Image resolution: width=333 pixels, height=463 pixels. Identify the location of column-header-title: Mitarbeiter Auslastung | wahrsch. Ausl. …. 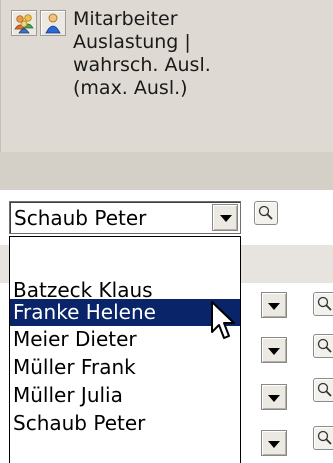
(142, 53).